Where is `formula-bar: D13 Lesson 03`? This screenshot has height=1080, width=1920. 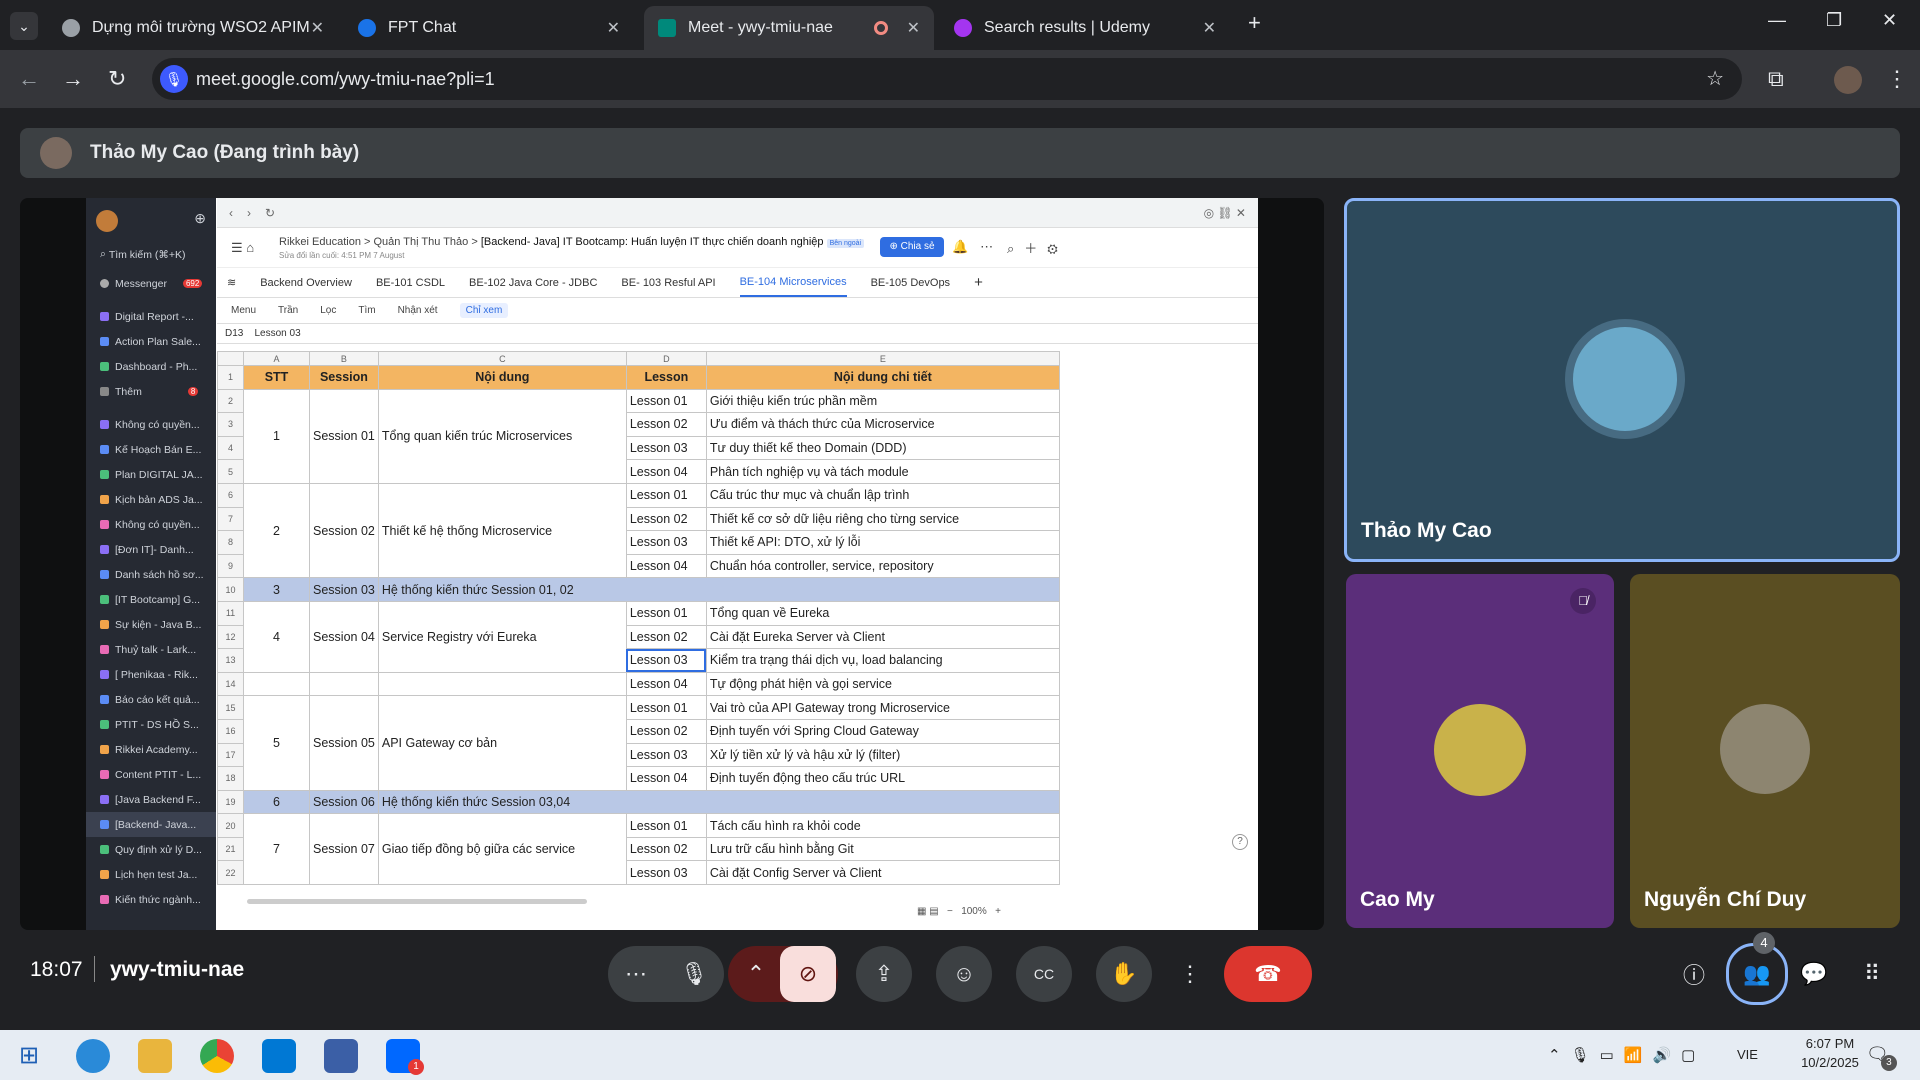
formula-bar: D13 Lesson 03 is located at coordinates (737, 334).